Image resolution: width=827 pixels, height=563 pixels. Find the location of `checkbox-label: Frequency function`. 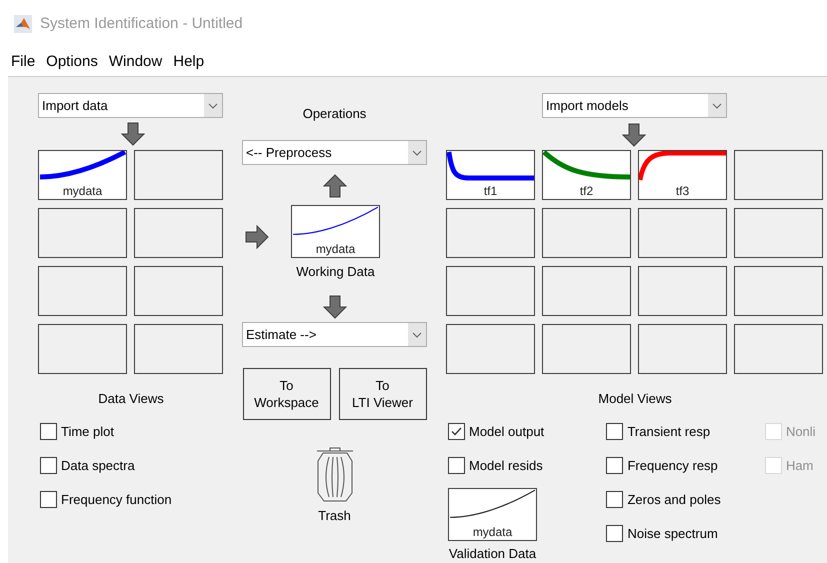

checkbox-label: Frequency function is located at coordinates (116, 499).